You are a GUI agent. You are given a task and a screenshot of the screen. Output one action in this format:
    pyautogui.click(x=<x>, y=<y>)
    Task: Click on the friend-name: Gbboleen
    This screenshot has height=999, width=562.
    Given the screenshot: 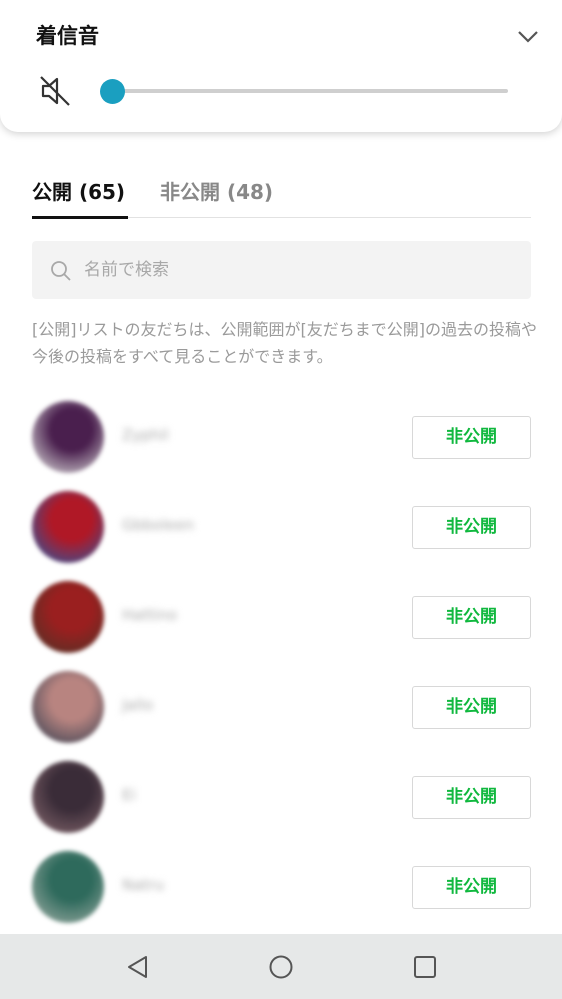 What is the action you would take?
    pyautogui.click(x=158, y=525)
    